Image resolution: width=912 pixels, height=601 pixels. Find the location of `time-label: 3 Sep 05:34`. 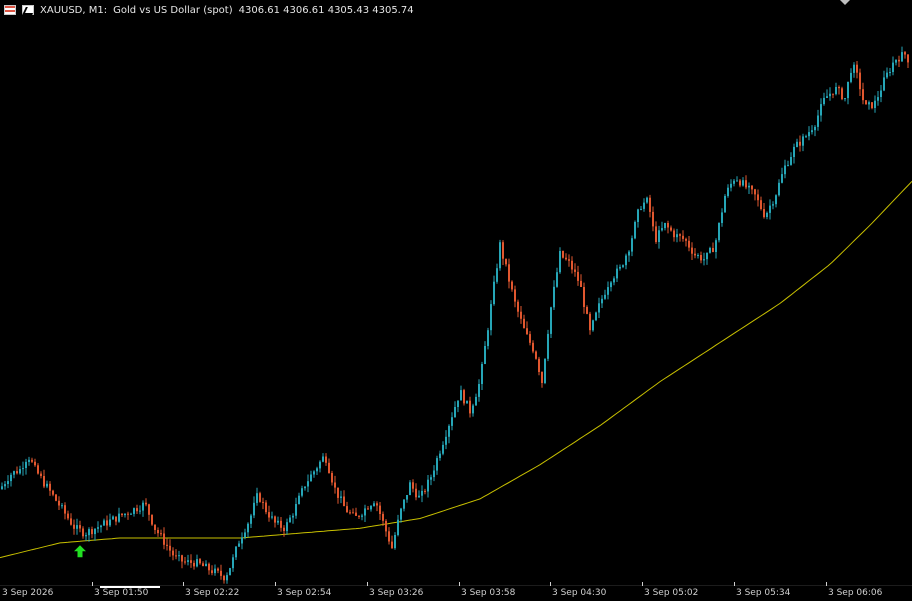

time-label: 3 Sep 05:34 is located at coordinates (763, 593).